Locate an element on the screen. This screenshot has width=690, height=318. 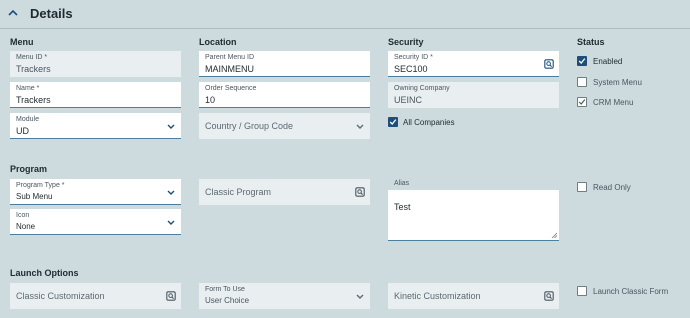
name-label: Name * is located at coordinates (28, 88).